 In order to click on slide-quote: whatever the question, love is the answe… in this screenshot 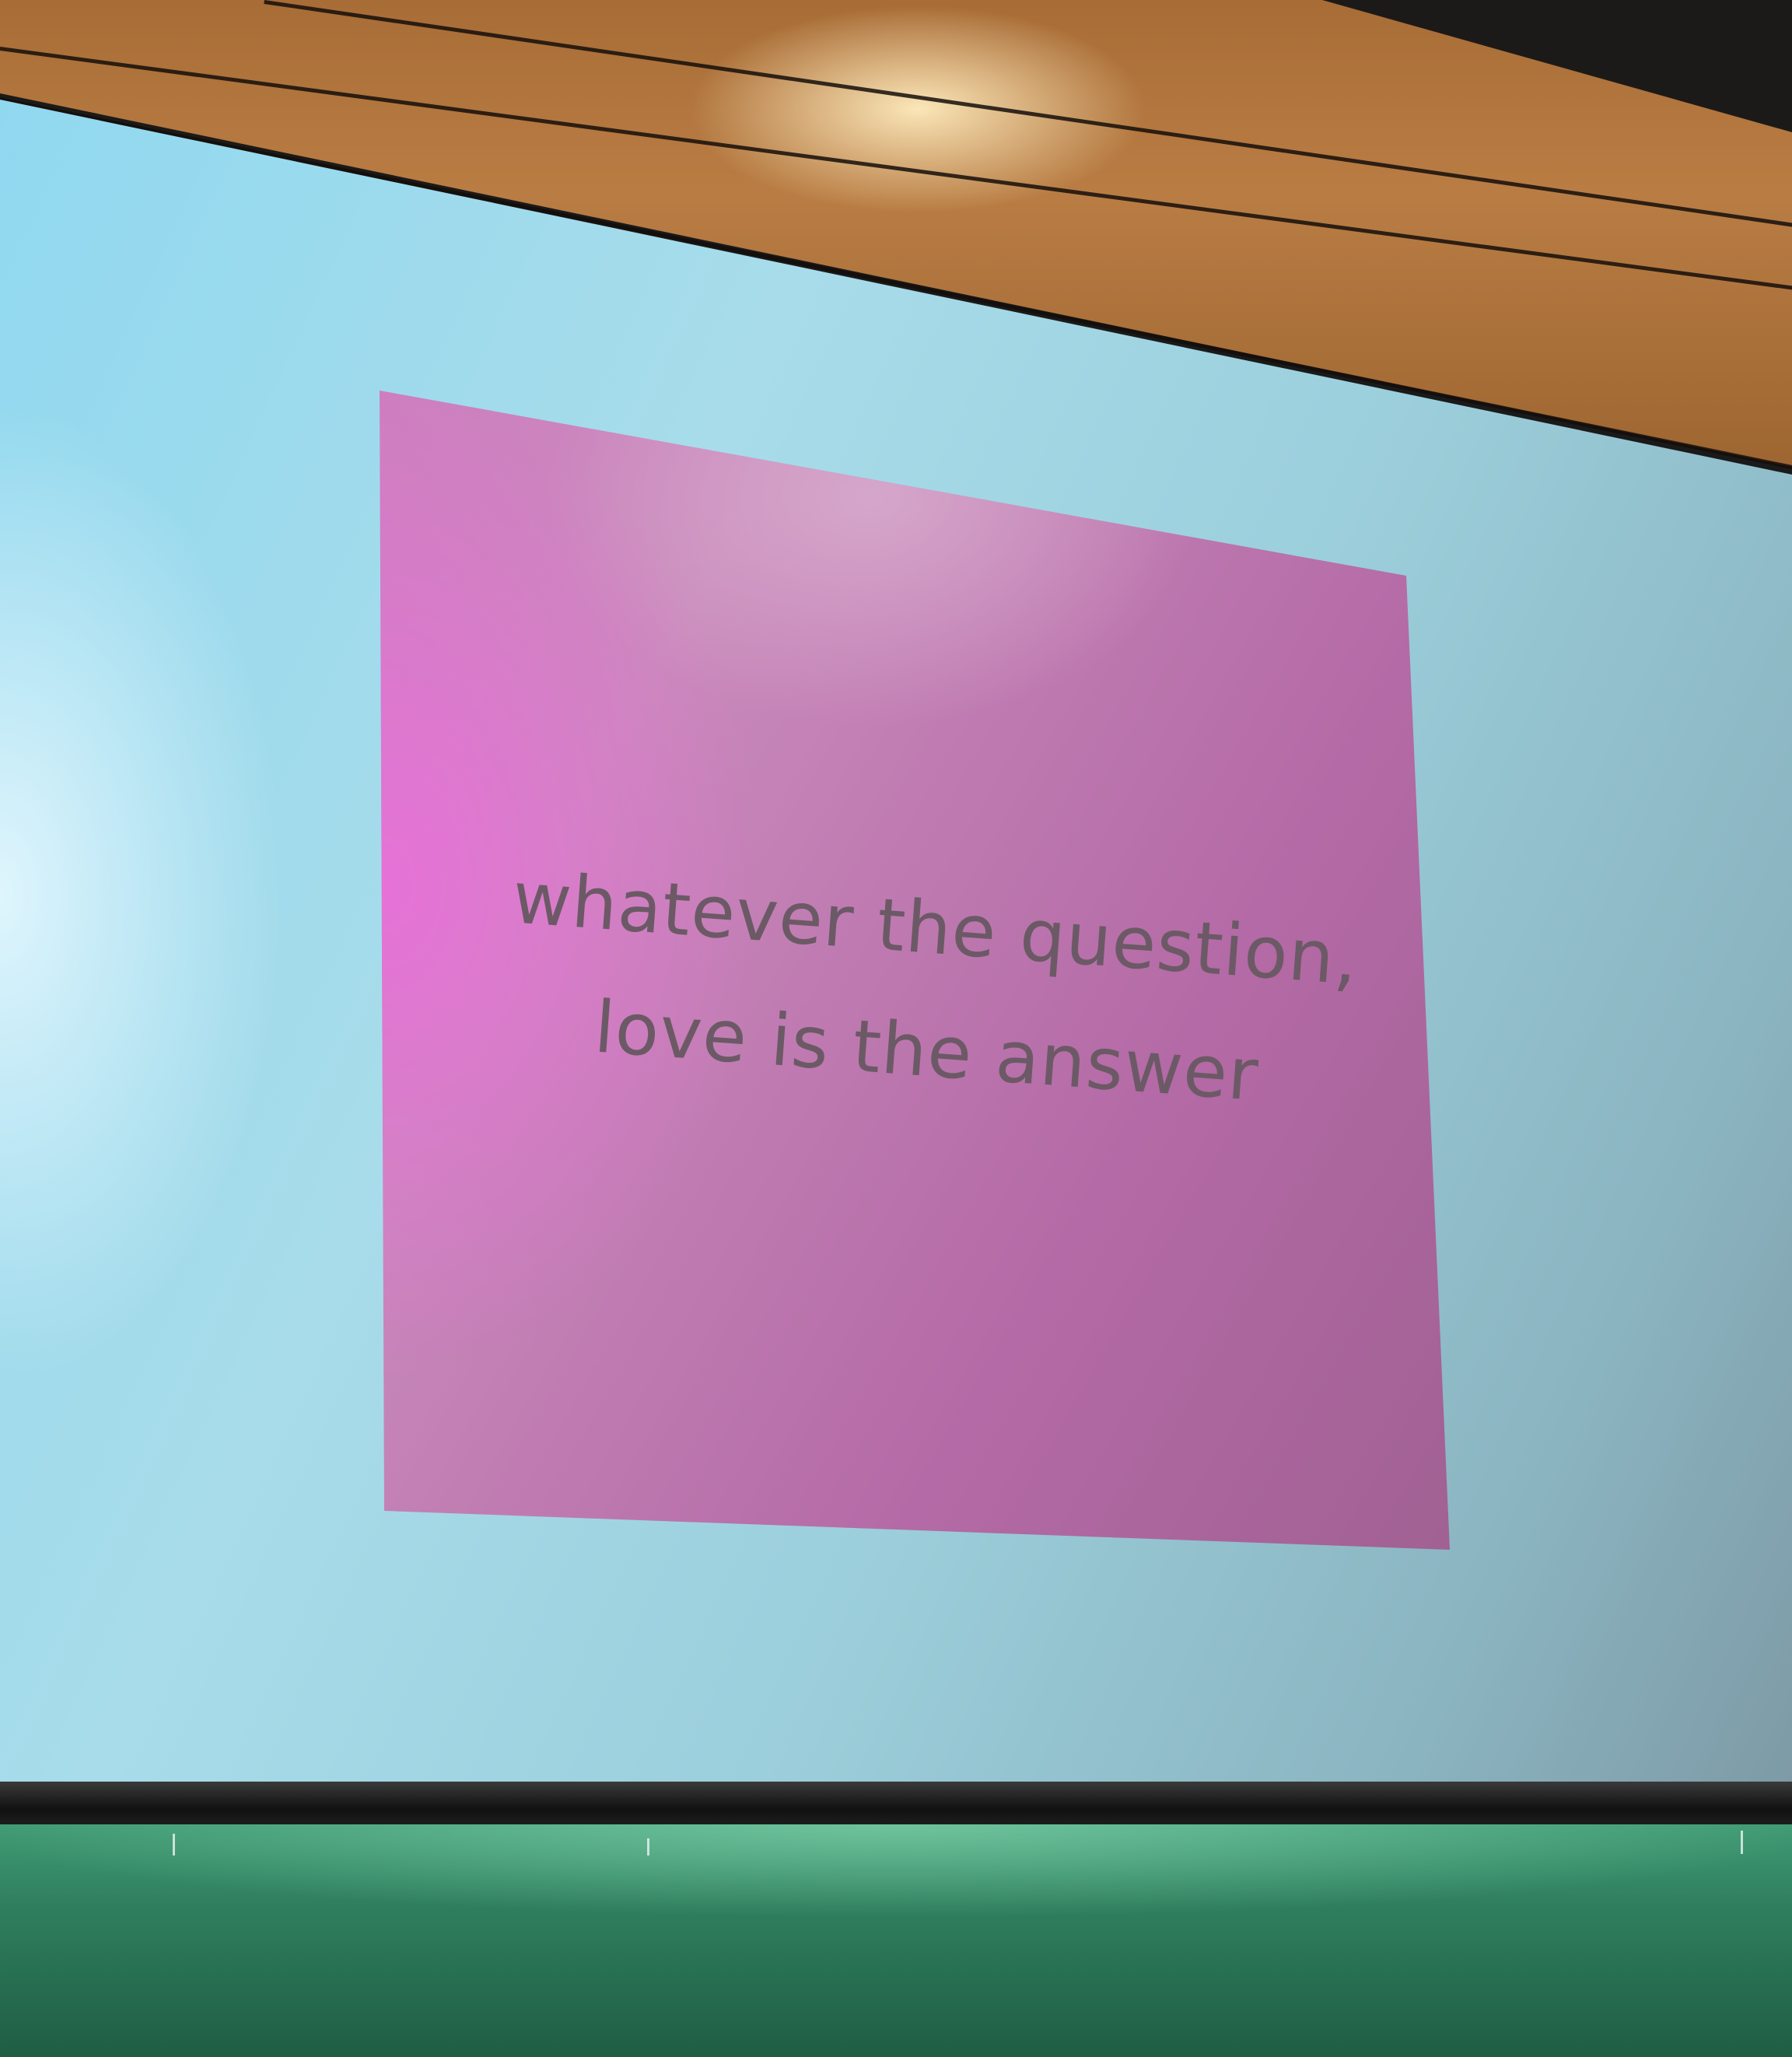, I will do `click(931, 990)`.